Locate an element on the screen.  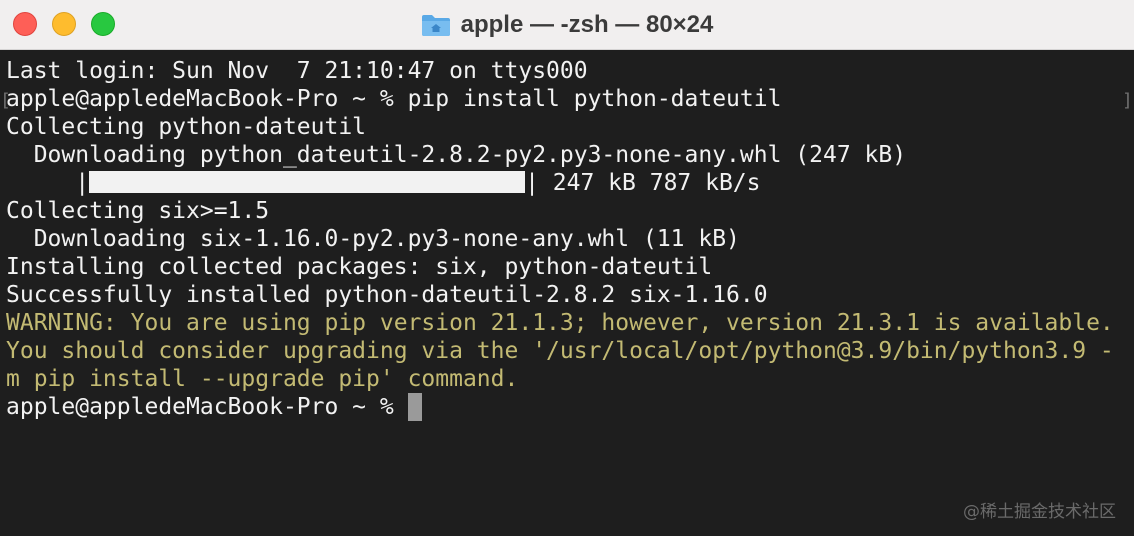
mark-bracket-left: [ is located at coordinates (5, 100).